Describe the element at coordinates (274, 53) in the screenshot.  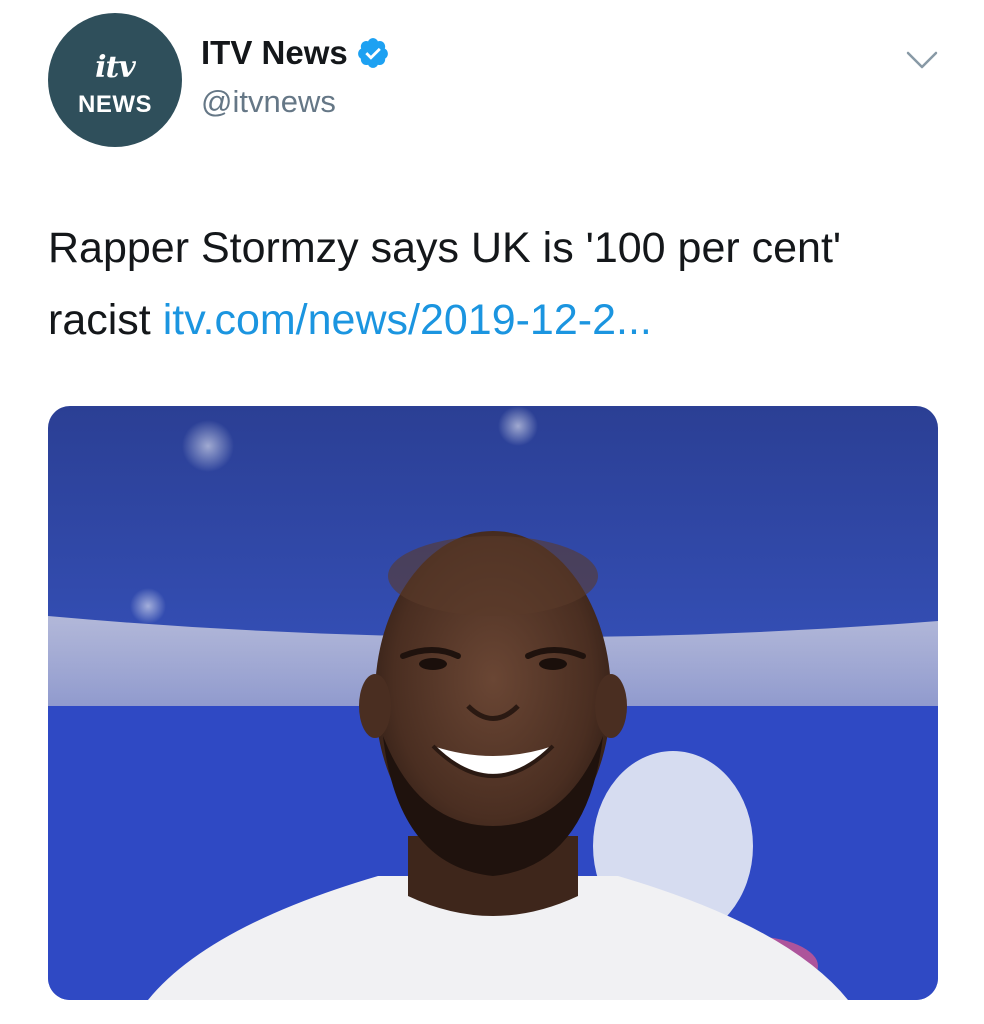
I see `display-name: ITV News` at that location.